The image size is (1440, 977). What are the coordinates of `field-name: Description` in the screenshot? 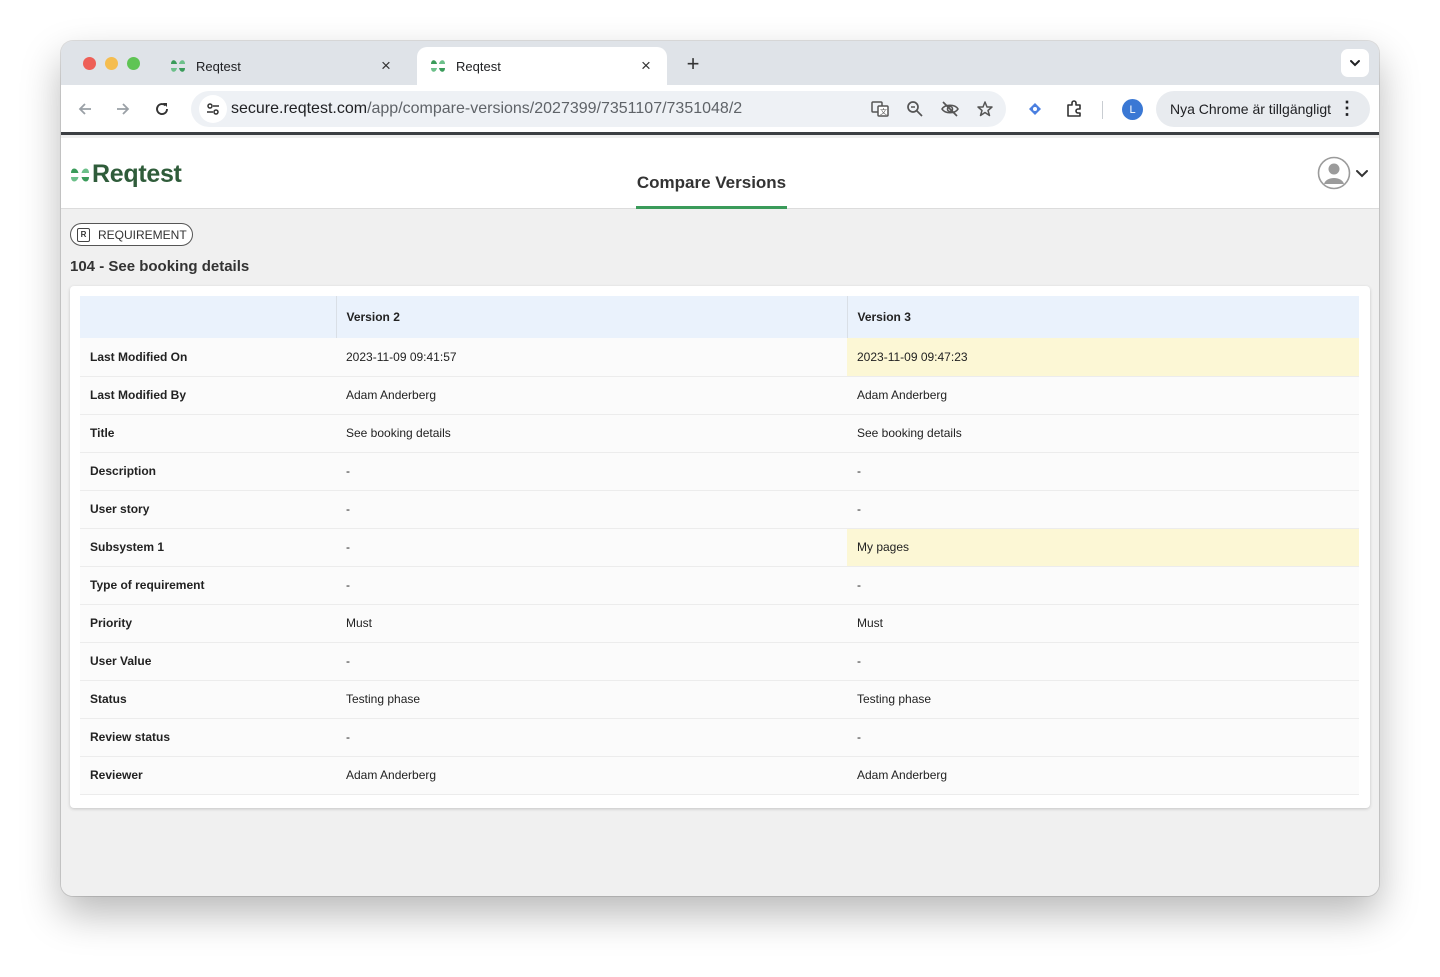 It's located at (123, 471).